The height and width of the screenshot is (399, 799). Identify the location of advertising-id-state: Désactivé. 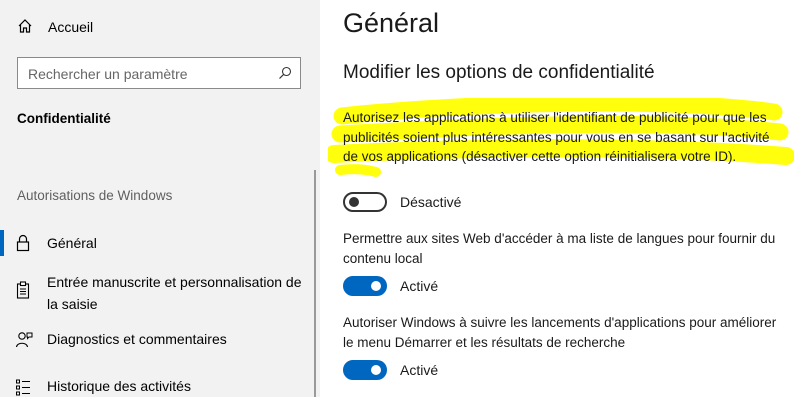
(431, 202).